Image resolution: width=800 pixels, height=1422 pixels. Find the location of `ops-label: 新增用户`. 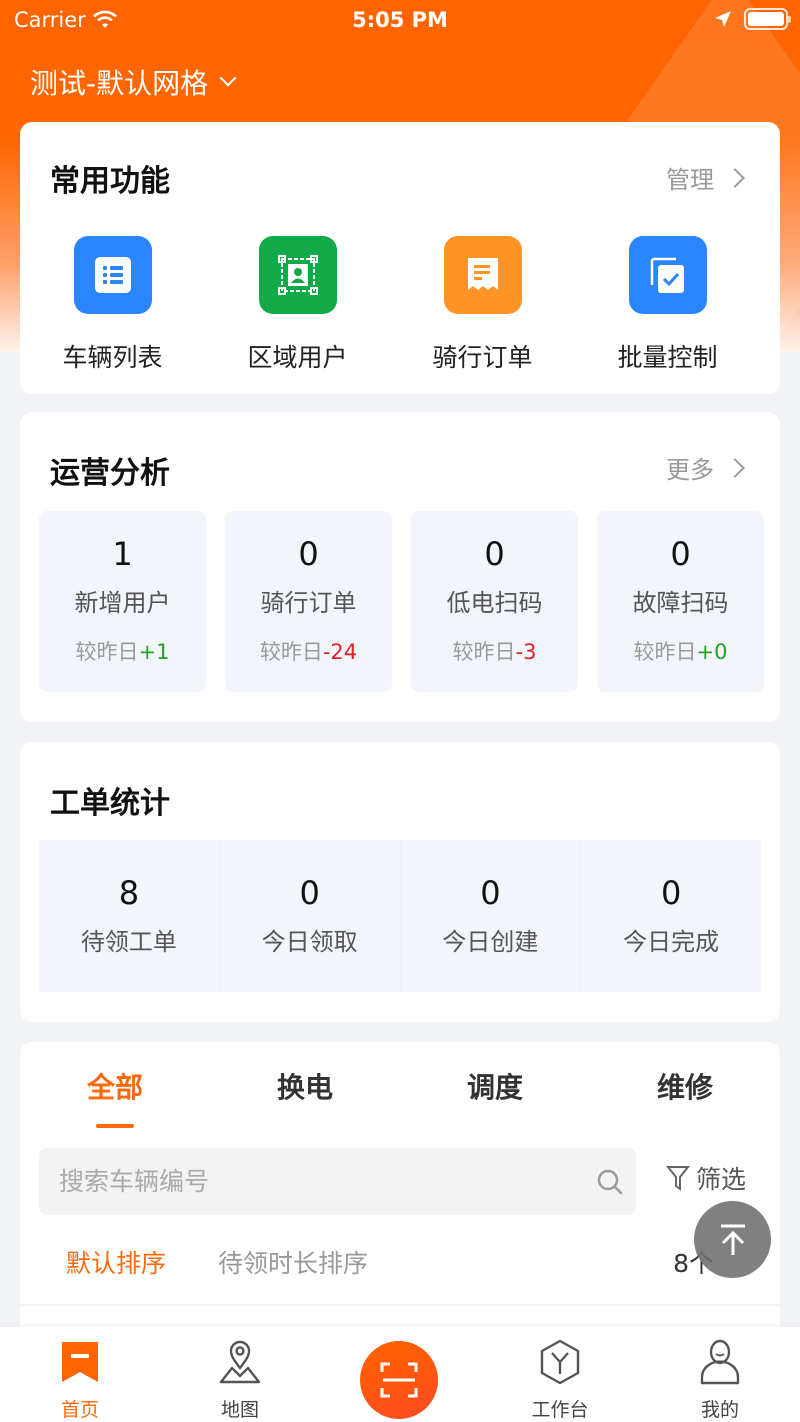

ops-label: 新增用户 is located at coordinates (122, 603).